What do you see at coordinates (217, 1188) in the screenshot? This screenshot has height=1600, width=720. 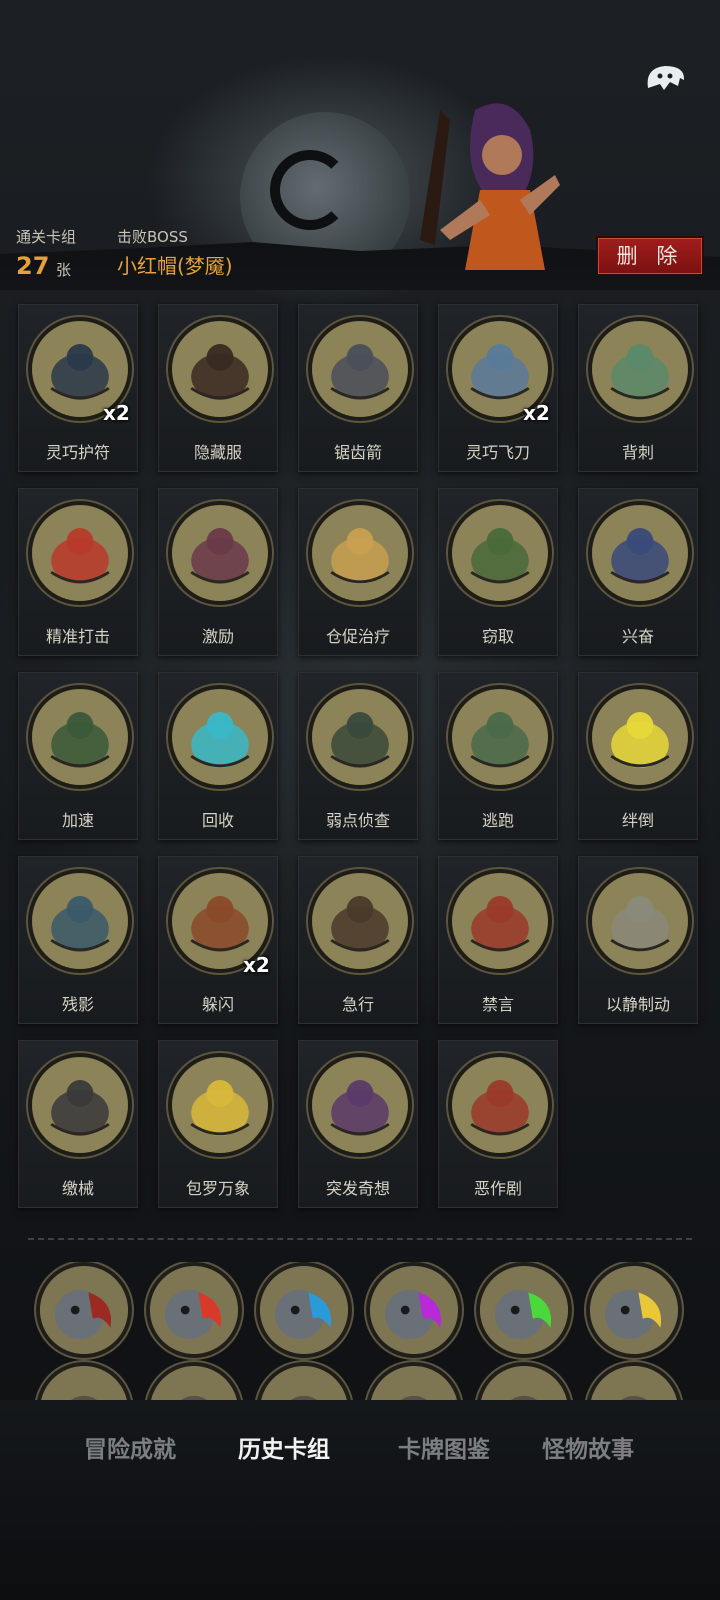 I see `card-label: 包罗万象` at bounding box center [217, 1188].